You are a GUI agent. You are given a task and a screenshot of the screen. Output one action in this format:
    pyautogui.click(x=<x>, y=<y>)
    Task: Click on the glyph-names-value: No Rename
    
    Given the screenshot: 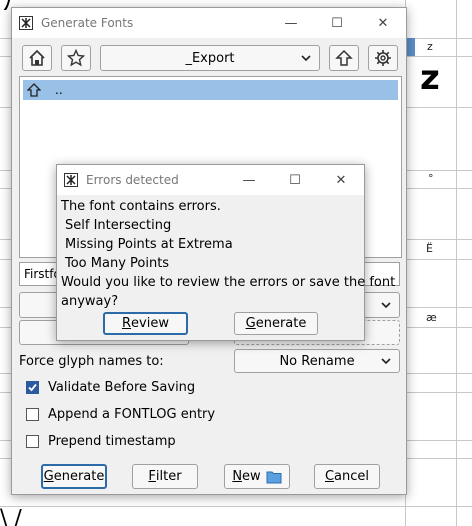 What is the action you would take?
    pyautogui.click(x=317, y=361)
    